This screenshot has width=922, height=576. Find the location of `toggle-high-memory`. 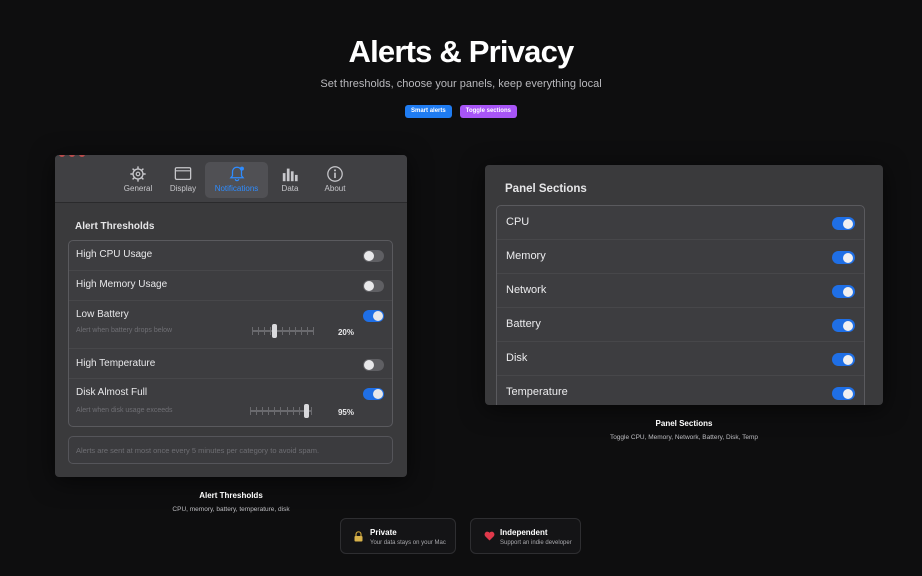

toggle-high-memory is located at coordinates (373, 286).